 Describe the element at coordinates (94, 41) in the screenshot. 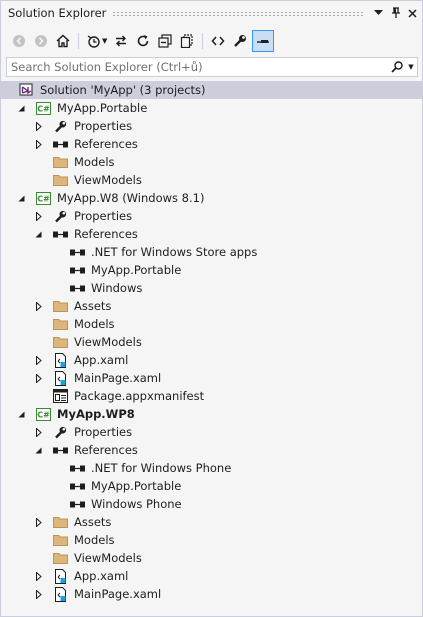

I see `pending-changes-filter-icon` at that location.